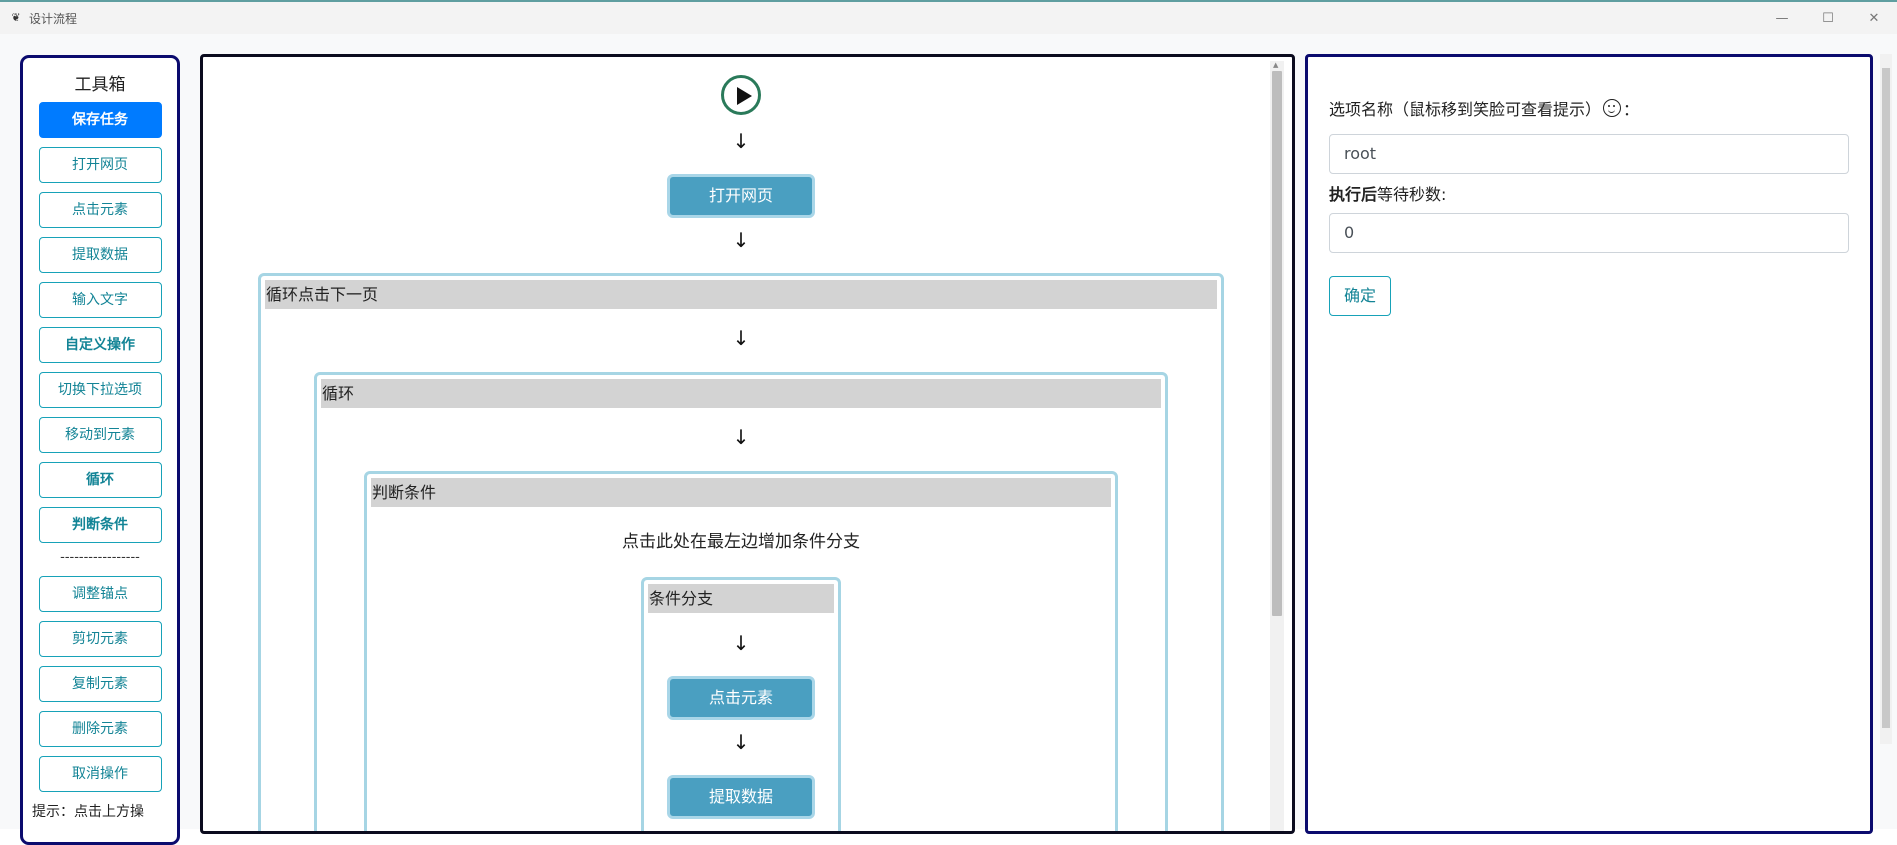 This screenshot has height=845, width=1897. Describe the element at coordinates (1631, 109) in the screenshot. I see `option-name-label-suffix: ：` at that location.